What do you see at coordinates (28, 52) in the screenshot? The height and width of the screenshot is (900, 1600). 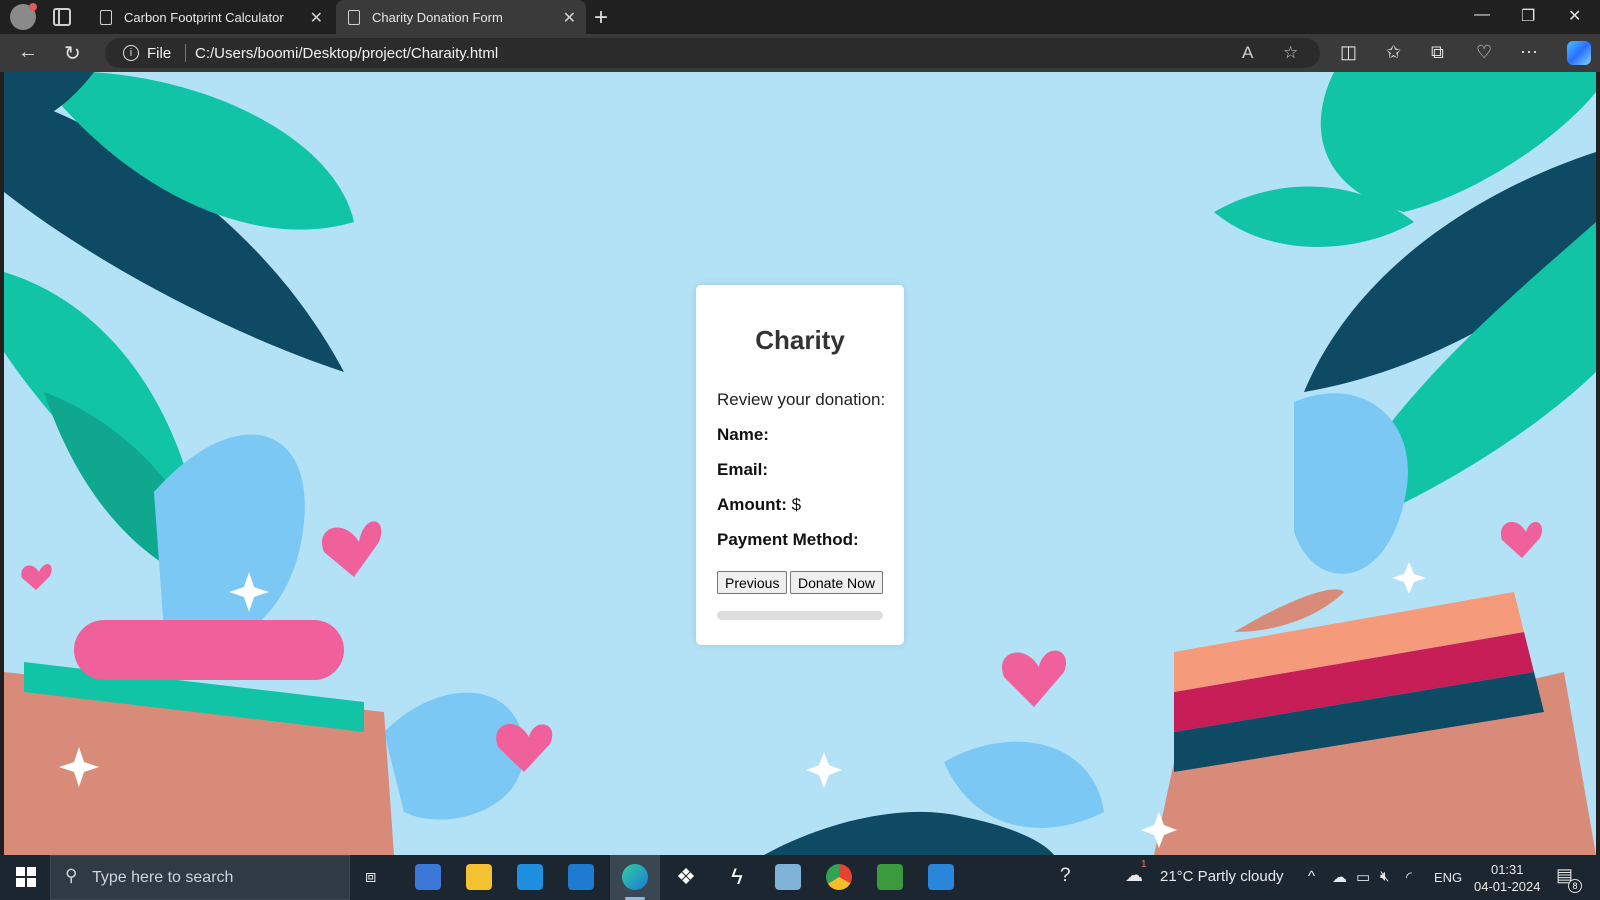 I see `back-arrow-icon: ←` at bounding box center [28, 52].